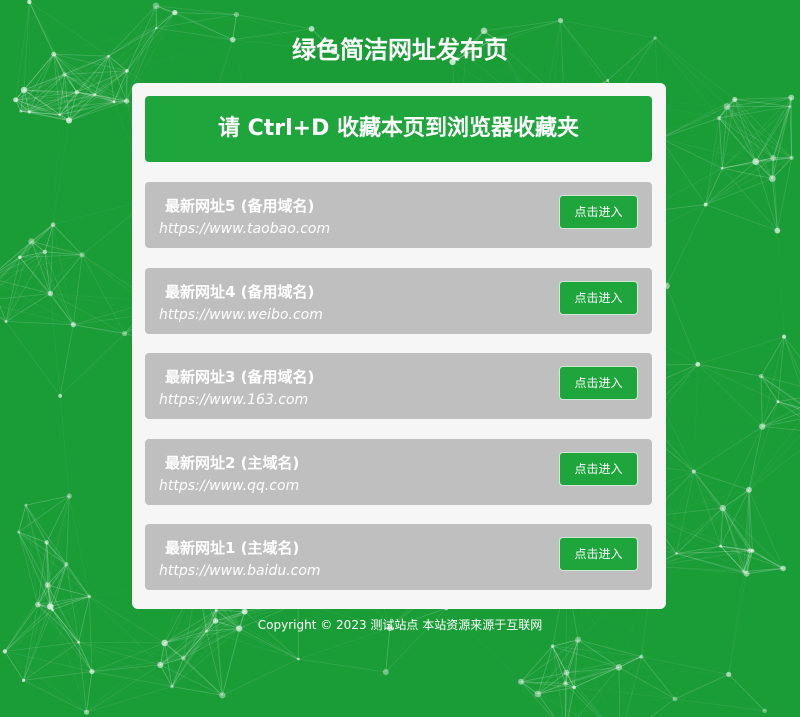  What do you see at coordinates (232, 548) in the screenshot?
I see `link-name: 最新网址1 (主域名)` at bounding box center [232, 548].